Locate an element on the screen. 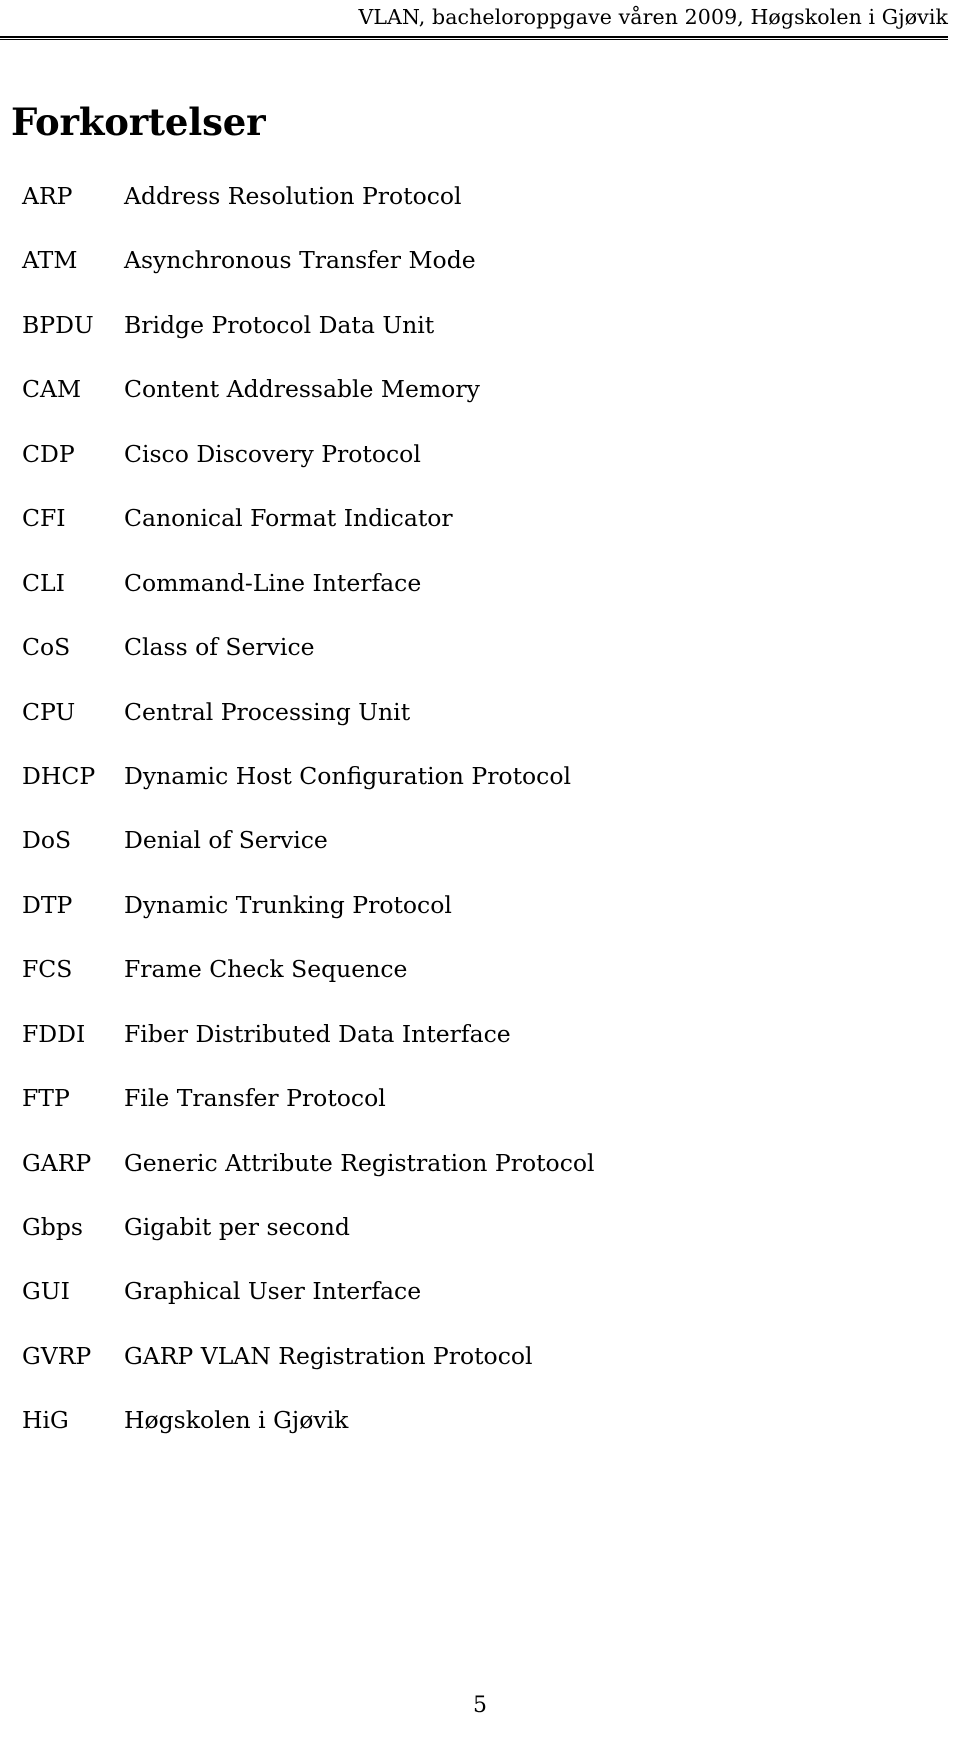  abbreviation-term: GARP is located at coordinates (57, 1162).